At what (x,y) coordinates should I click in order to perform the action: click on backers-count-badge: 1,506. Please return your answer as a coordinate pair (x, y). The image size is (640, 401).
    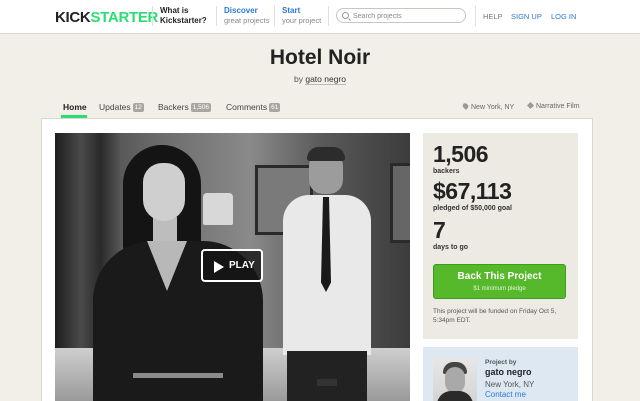
    Looking at the image, I should click on (200, 107).